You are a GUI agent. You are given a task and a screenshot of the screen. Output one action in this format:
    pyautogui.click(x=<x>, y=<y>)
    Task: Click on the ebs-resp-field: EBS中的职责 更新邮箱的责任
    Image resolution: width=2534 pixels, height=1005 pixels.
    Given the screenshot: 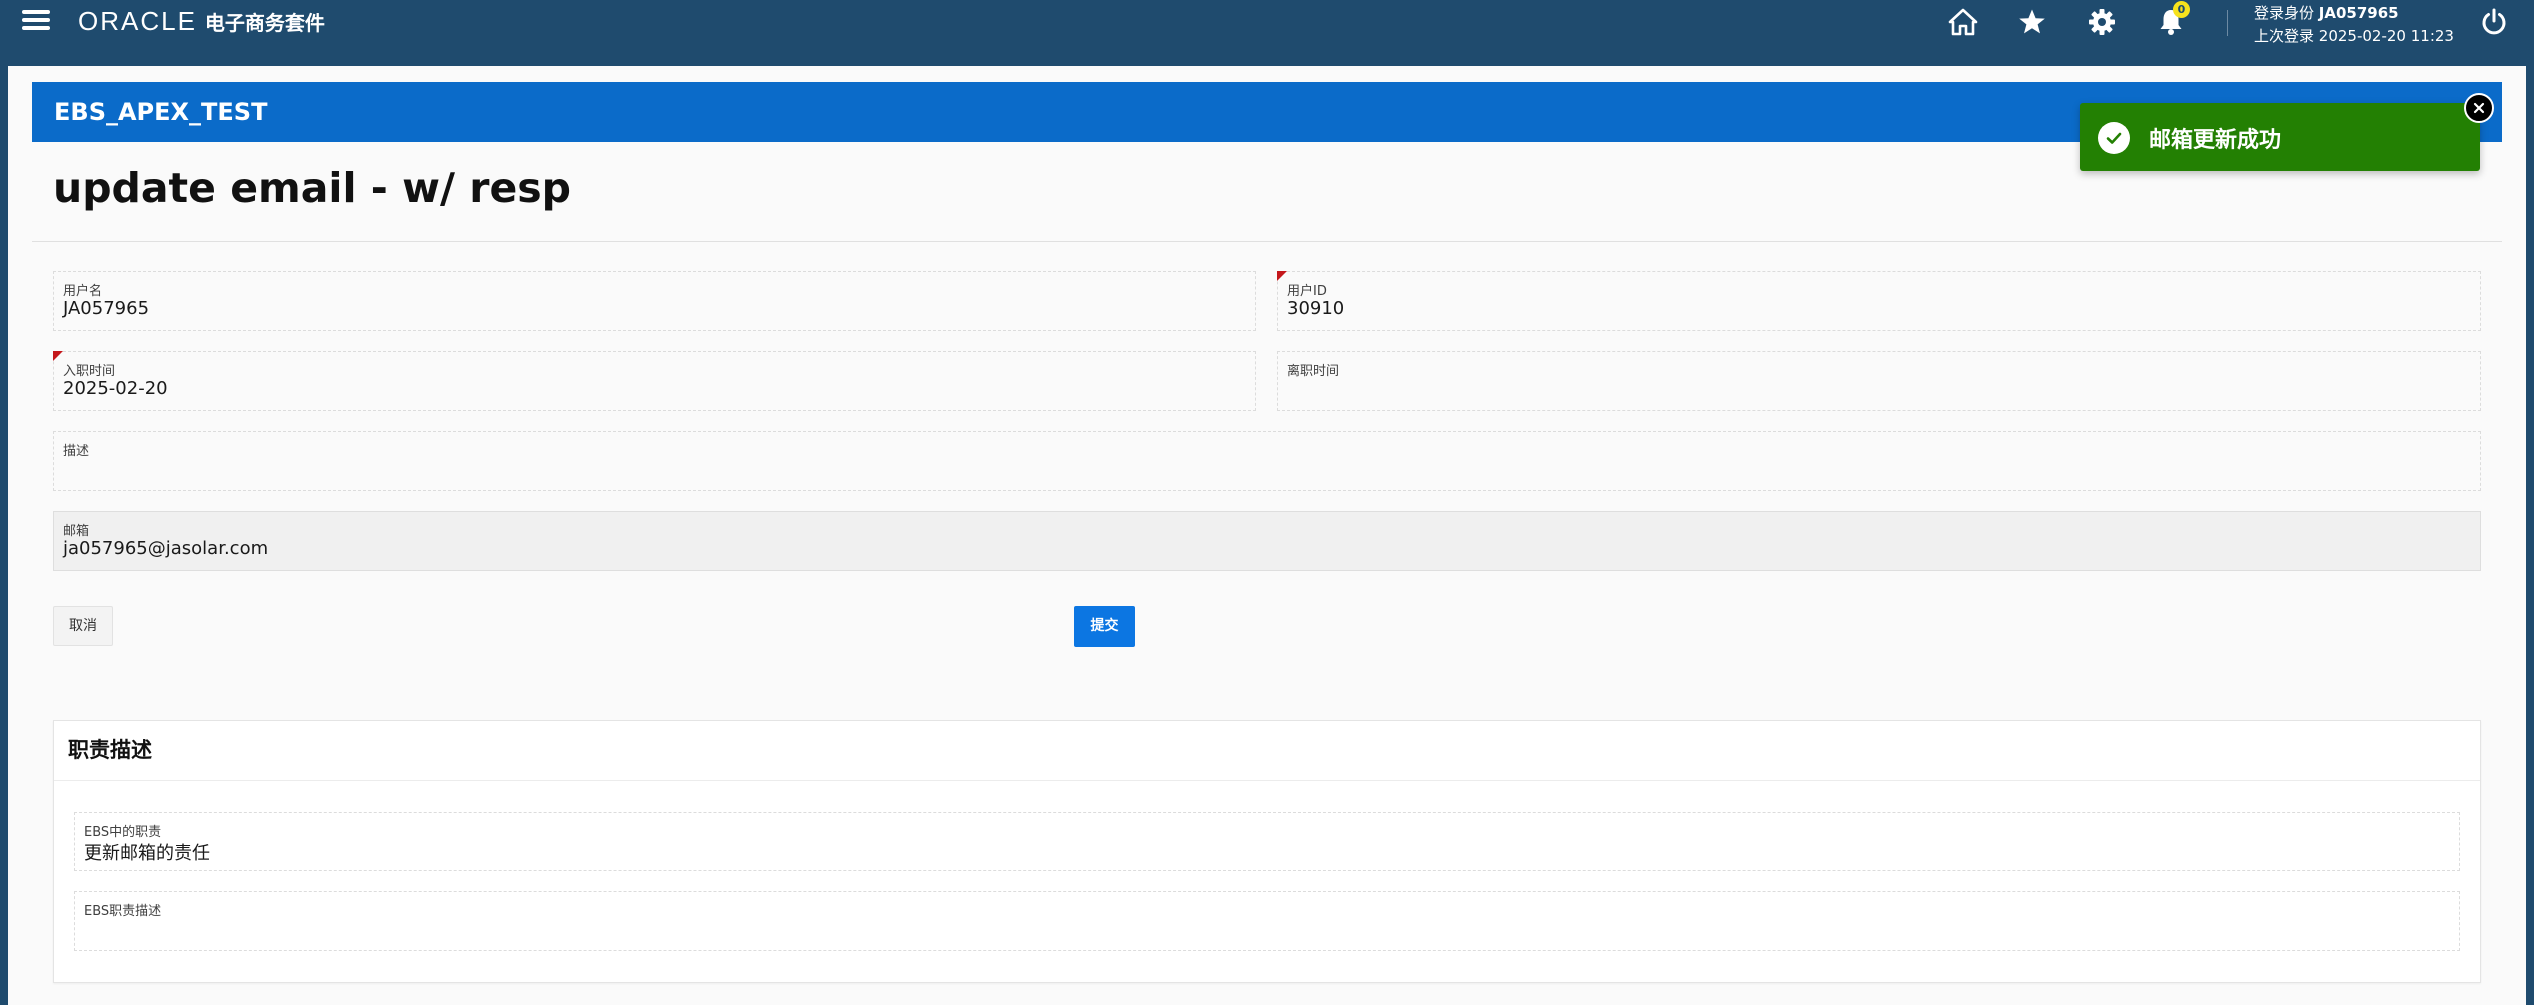 What is the action you would take?
    pyautogui.click(x=1267, y=841)
    